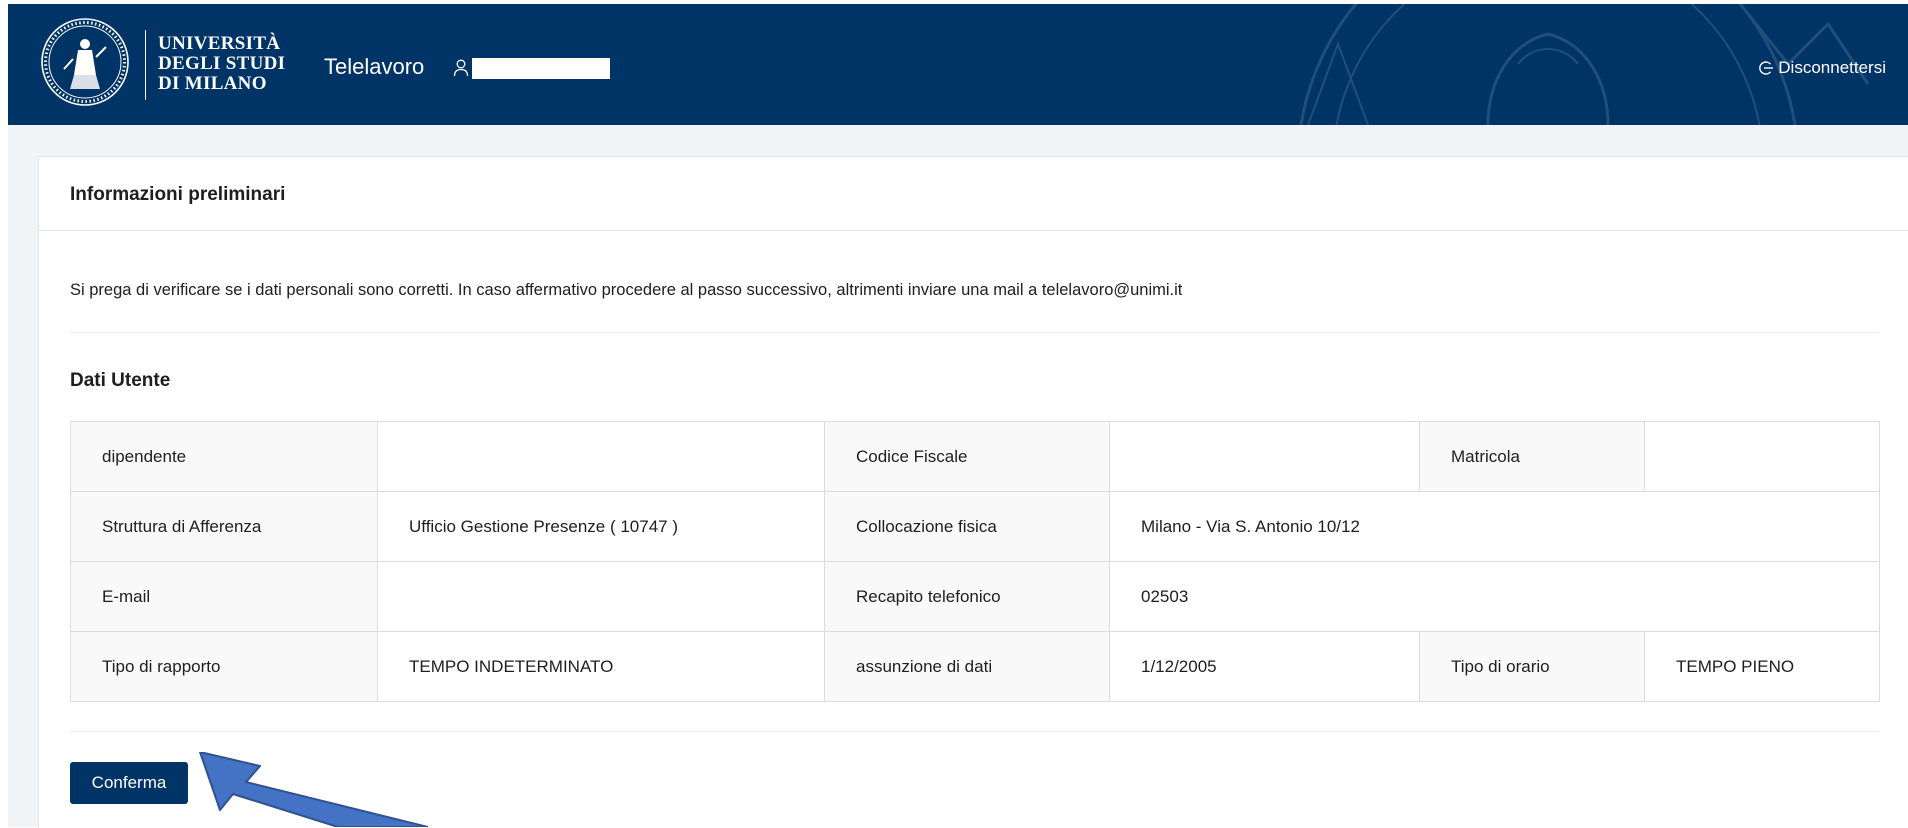  I want to click on annotation-arrow-icon, so click(313, 789).